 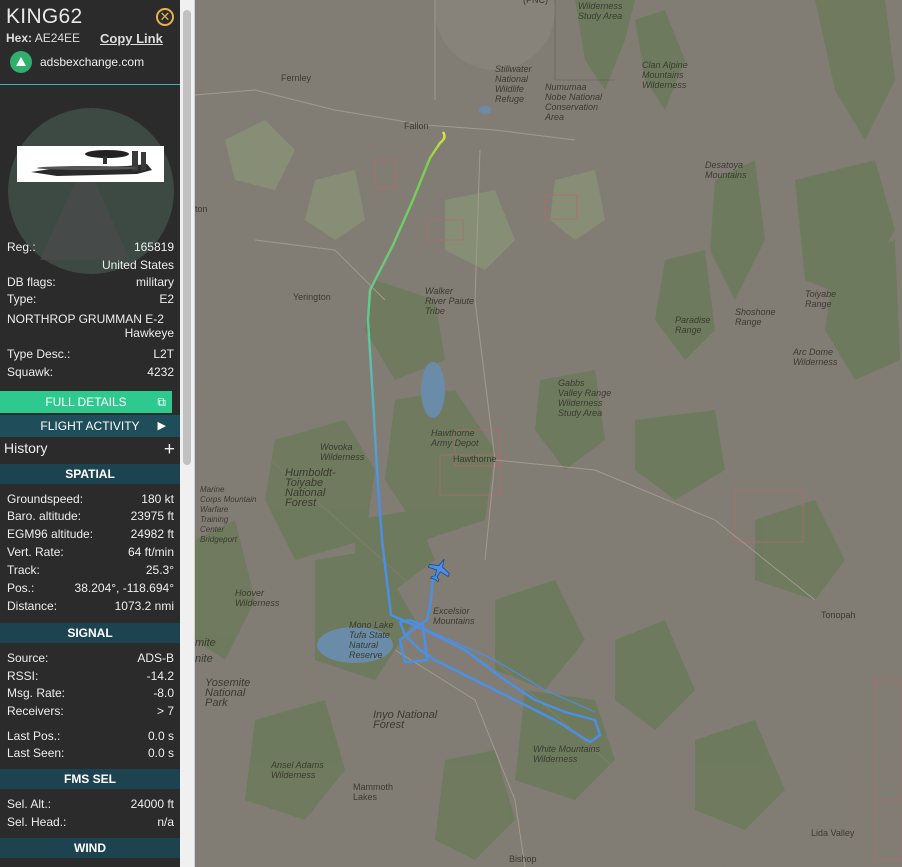 What do you see at coordinates (90, 571) in the screenshot?
I see `info-row: Track: 25.3°` at bounding box center [90, 571].